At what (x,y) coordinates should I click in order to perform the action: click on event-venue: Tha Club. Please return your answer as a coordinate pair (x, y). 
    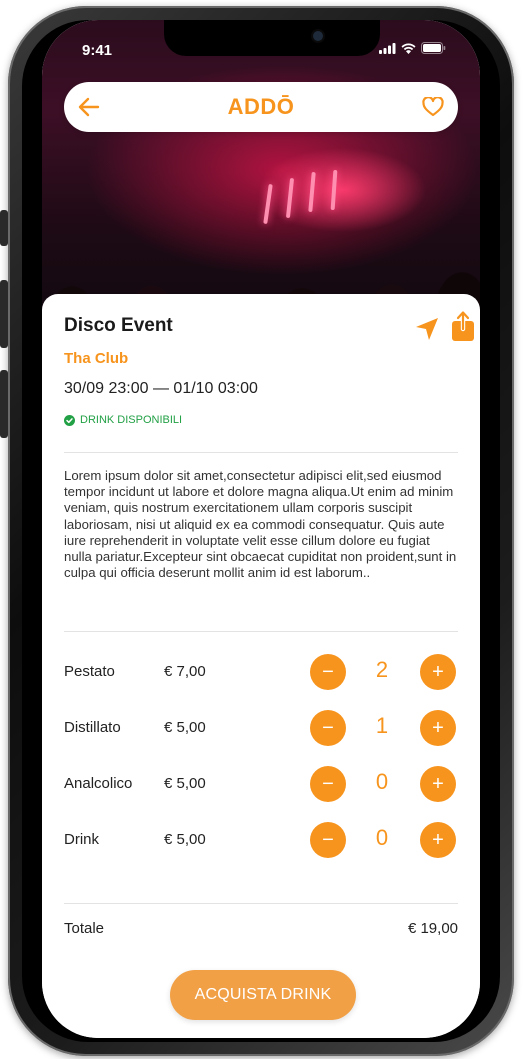
    Looking at the image, I should click on (96, 358).